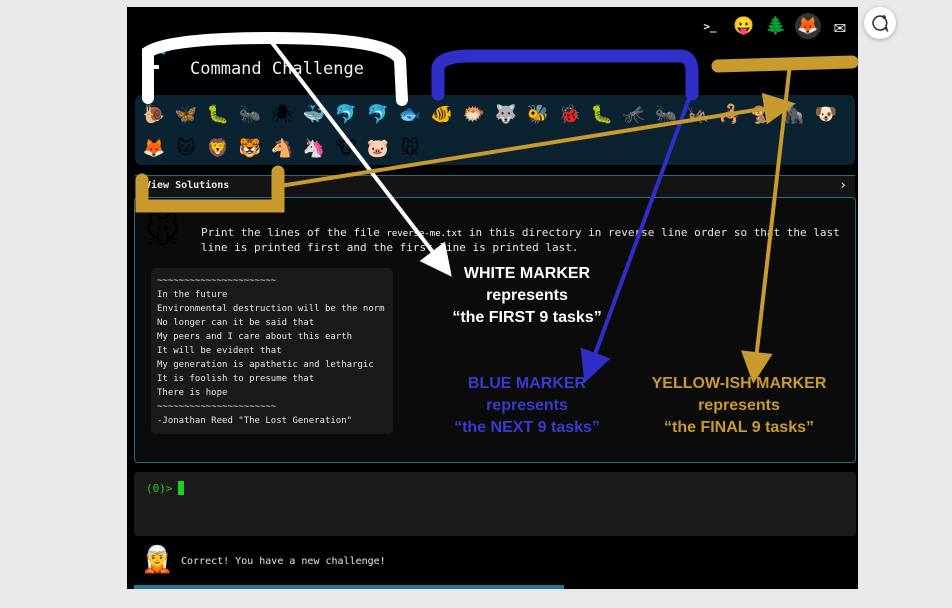 The width and height of the screenshot is (952, 608). Describe the element at coordinates (236, 323) in the screenshot. I see `file-line: No longer can it be said that` at that location.